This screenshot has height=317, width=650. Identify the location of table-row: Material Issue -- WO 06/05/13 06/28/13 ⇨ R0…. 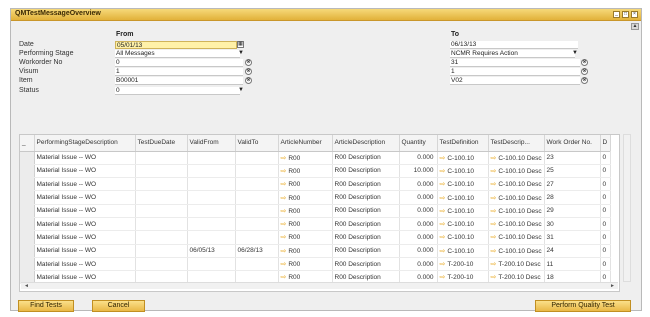
(315, 251).